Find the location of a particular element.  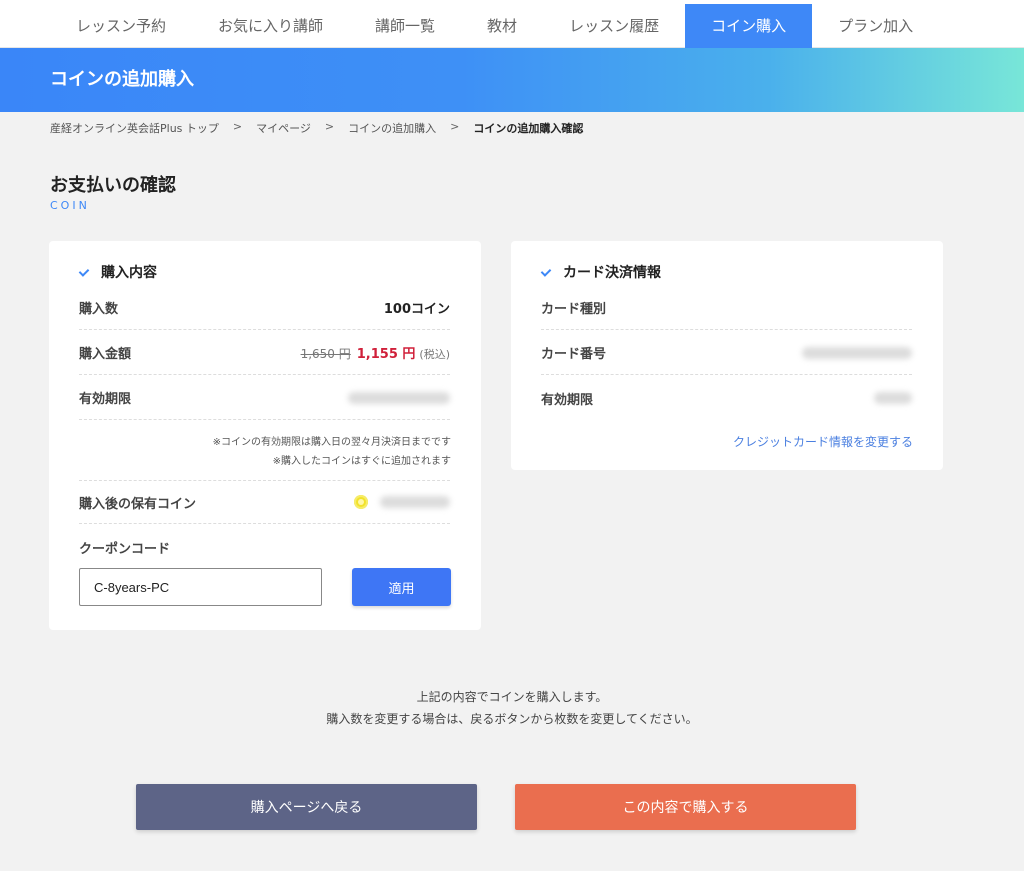

confirm-message-line1: 上記の内容でコインを購入します。 is located at coordinates (512, 697).